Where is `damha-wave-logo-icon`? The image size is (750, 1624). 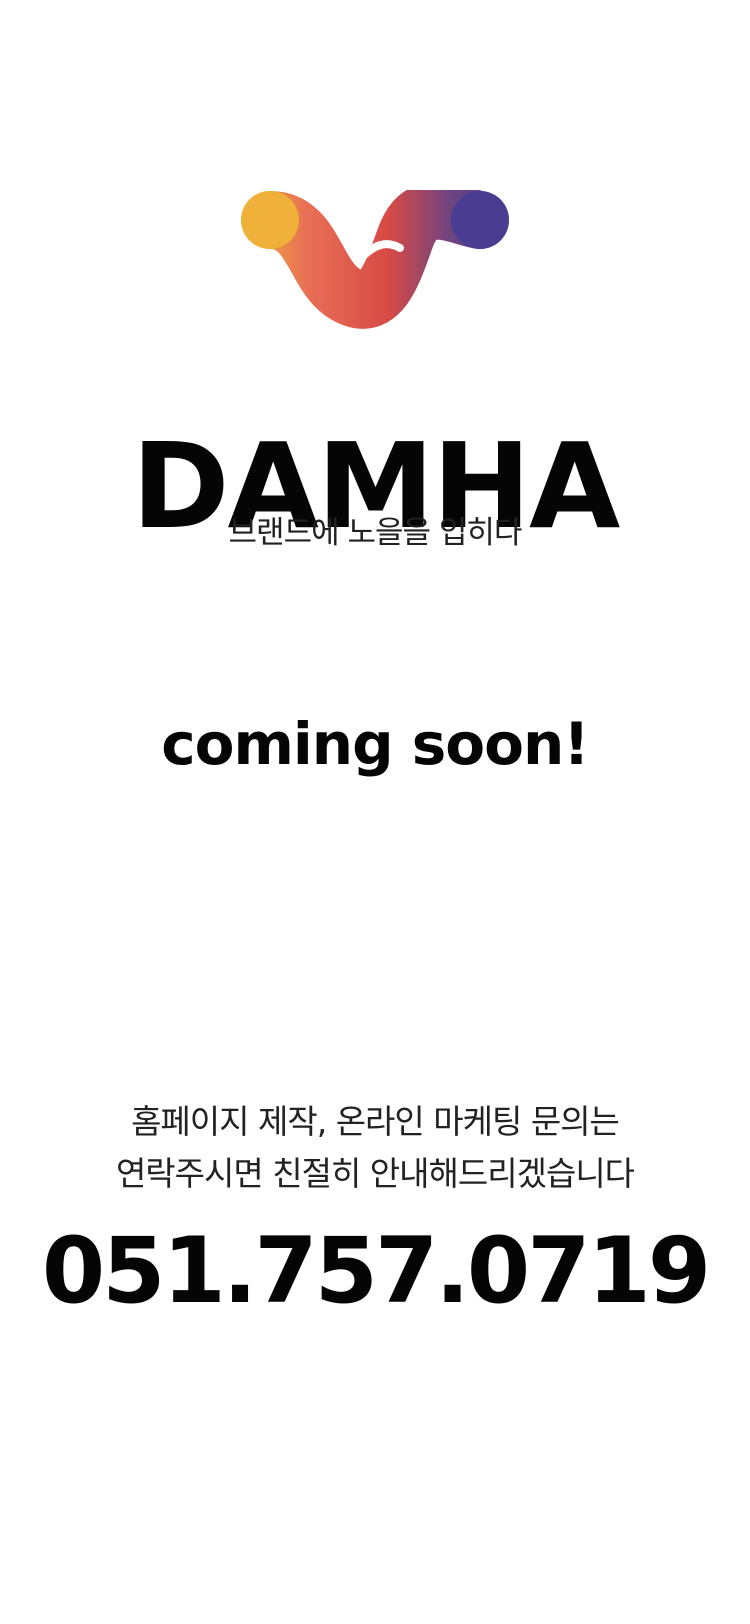
damha-wave-logo-icon is located at coordinates (375, 259).